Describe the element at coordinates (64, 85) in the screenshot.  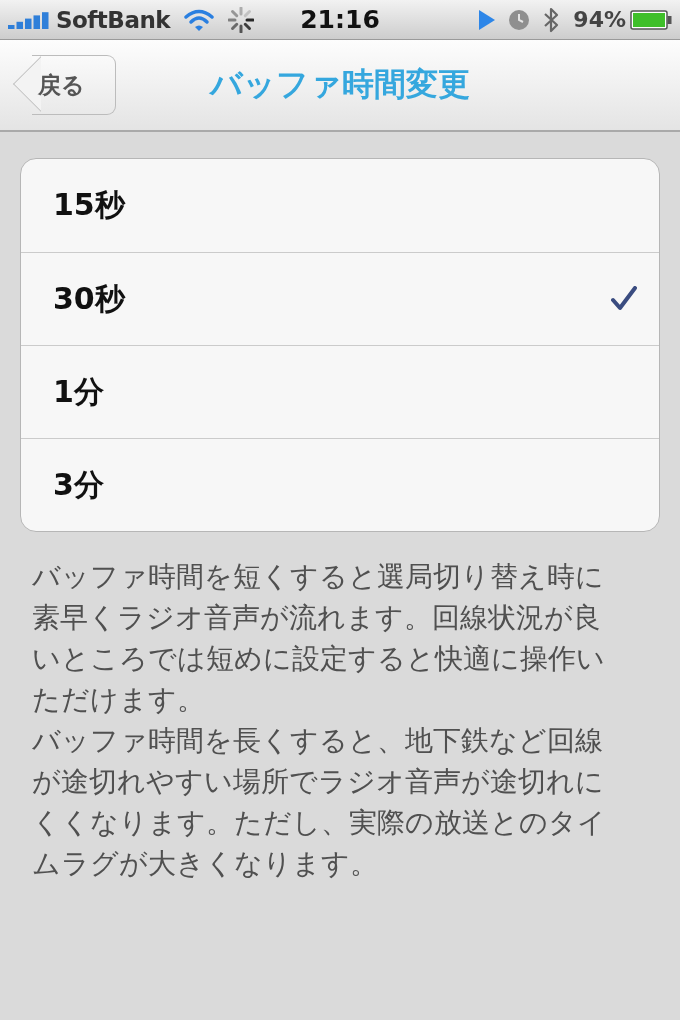
I see `back-button: 戻る` at that location.